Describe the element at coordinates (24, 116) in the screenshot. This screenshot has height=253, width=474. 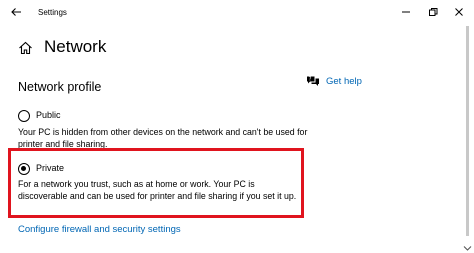
I see `public-radio` at that location.